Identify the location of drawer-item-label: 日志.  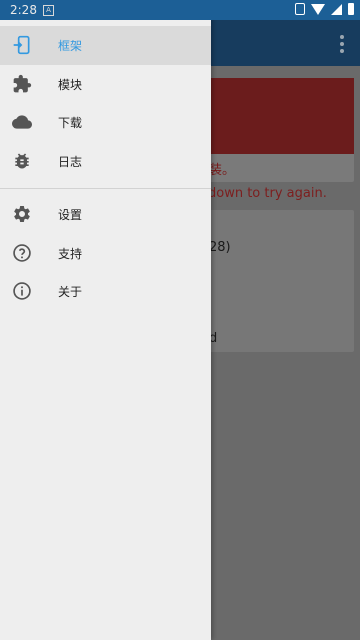
(70, 161).